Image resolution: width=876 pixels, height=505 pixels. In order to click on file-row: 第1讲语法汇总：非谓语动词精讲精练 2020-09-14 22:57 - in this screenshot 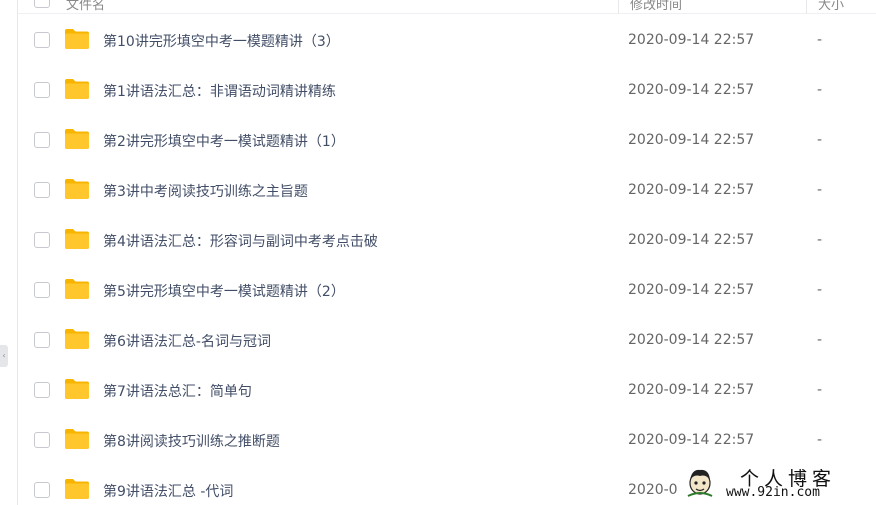, I will do `click(447, 90)`.